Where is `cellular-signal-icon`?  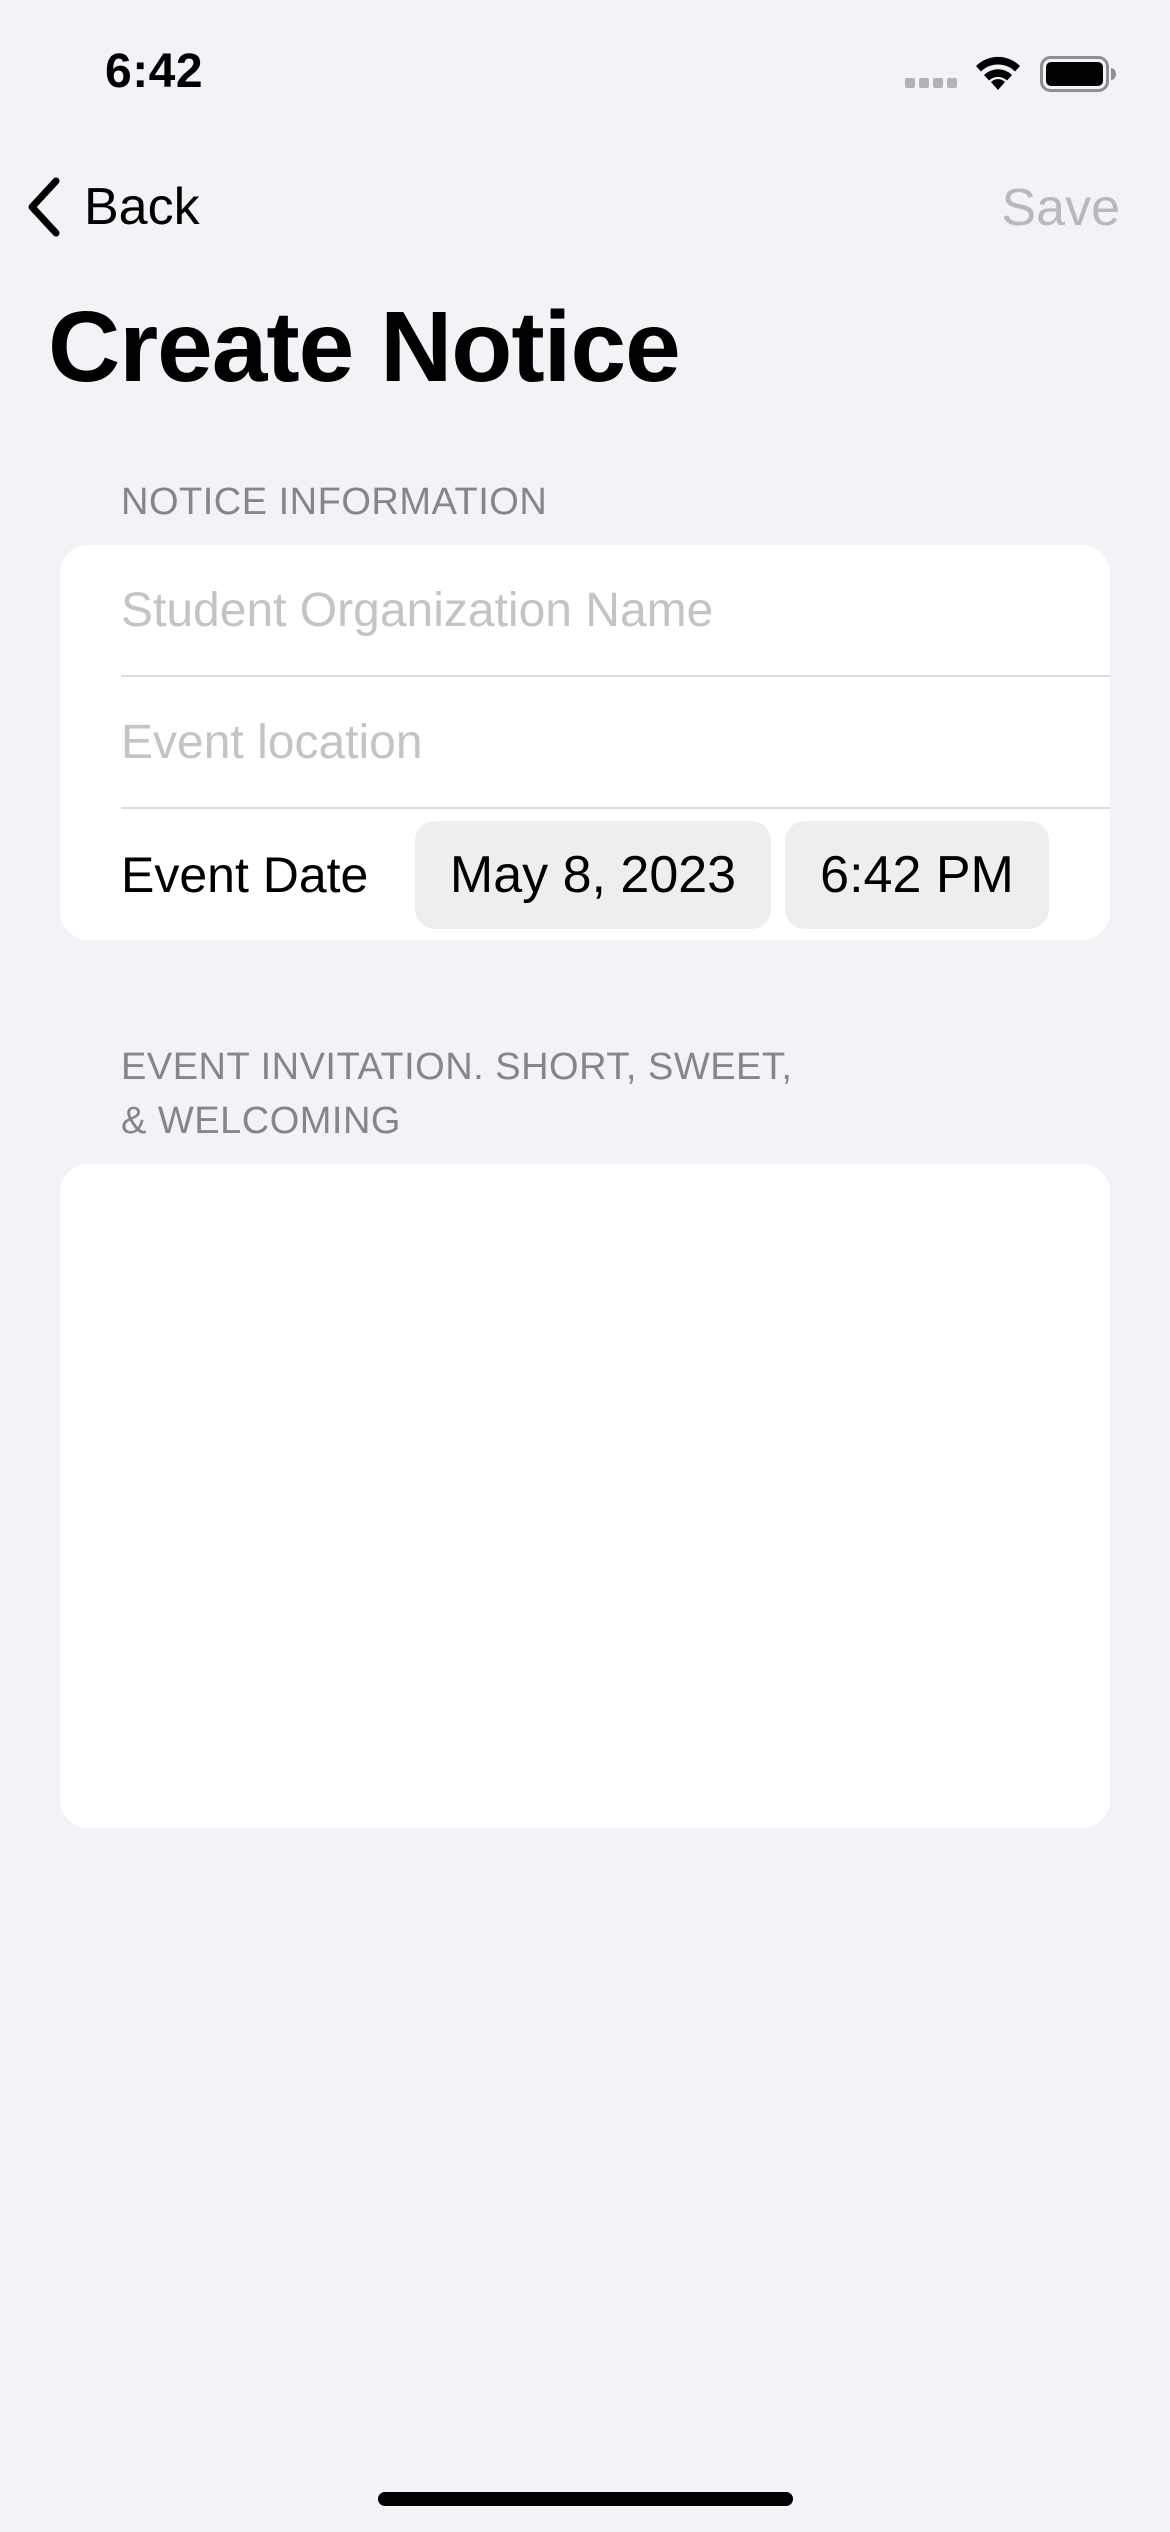
cellular-signal-icon is located at coordinates (931, 83).